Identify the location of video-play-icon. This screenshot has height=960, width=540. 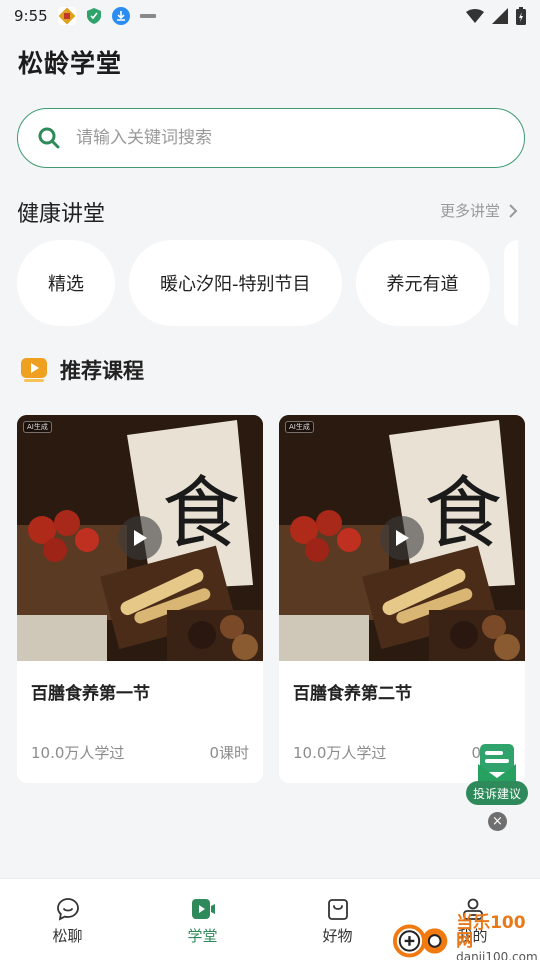
(203, 909).